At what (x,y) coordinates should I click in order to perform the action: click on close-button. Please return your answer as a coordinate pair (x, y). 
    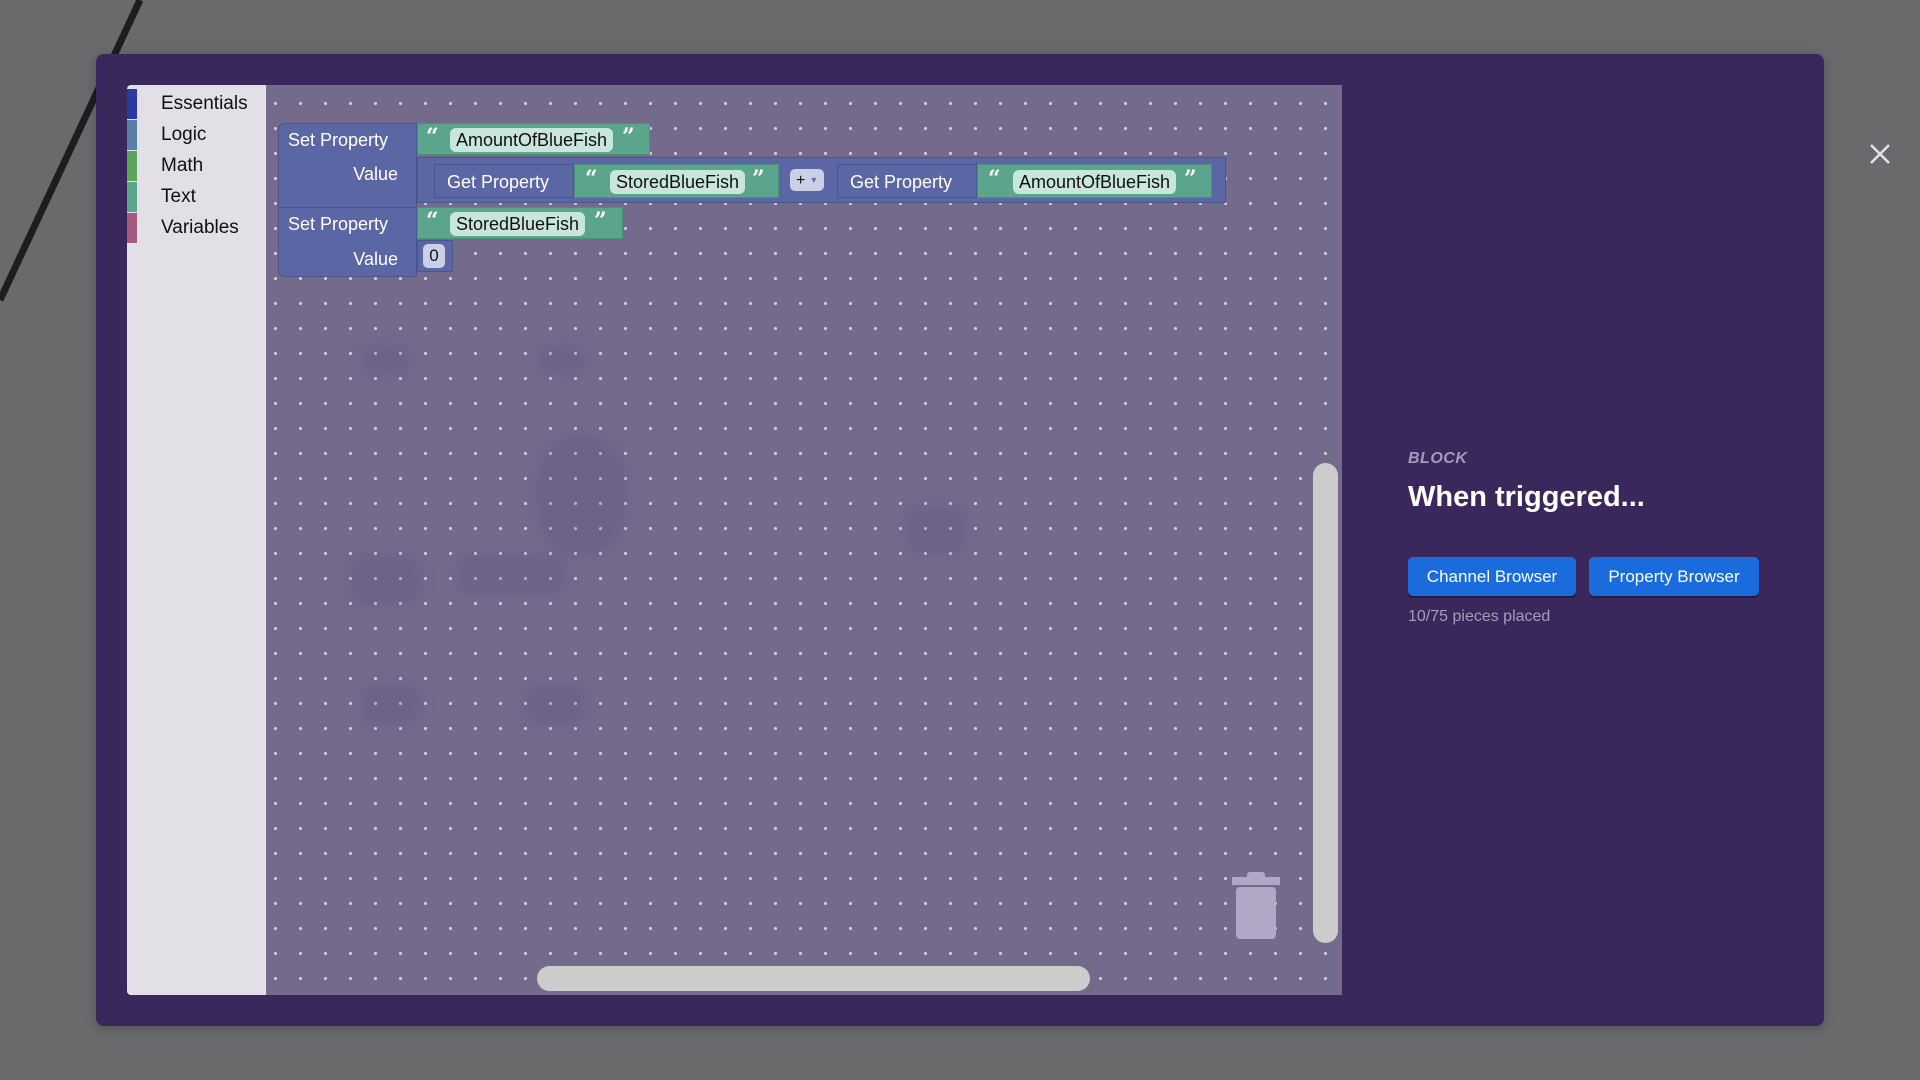
    Looking at the image, I should click on (1880, 154).